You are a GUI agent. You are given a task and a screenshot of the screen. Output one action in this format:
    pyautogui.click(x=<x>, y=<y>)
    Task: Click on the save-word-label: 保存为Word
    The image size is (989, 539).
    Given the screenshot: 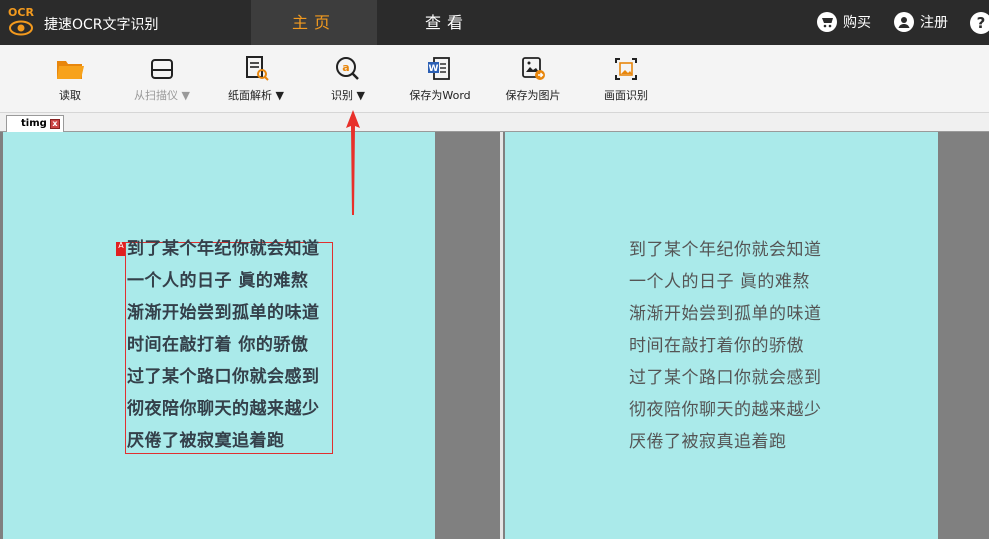 What is the action you would take?
    pyautogui.click(x=440, y=95)
    